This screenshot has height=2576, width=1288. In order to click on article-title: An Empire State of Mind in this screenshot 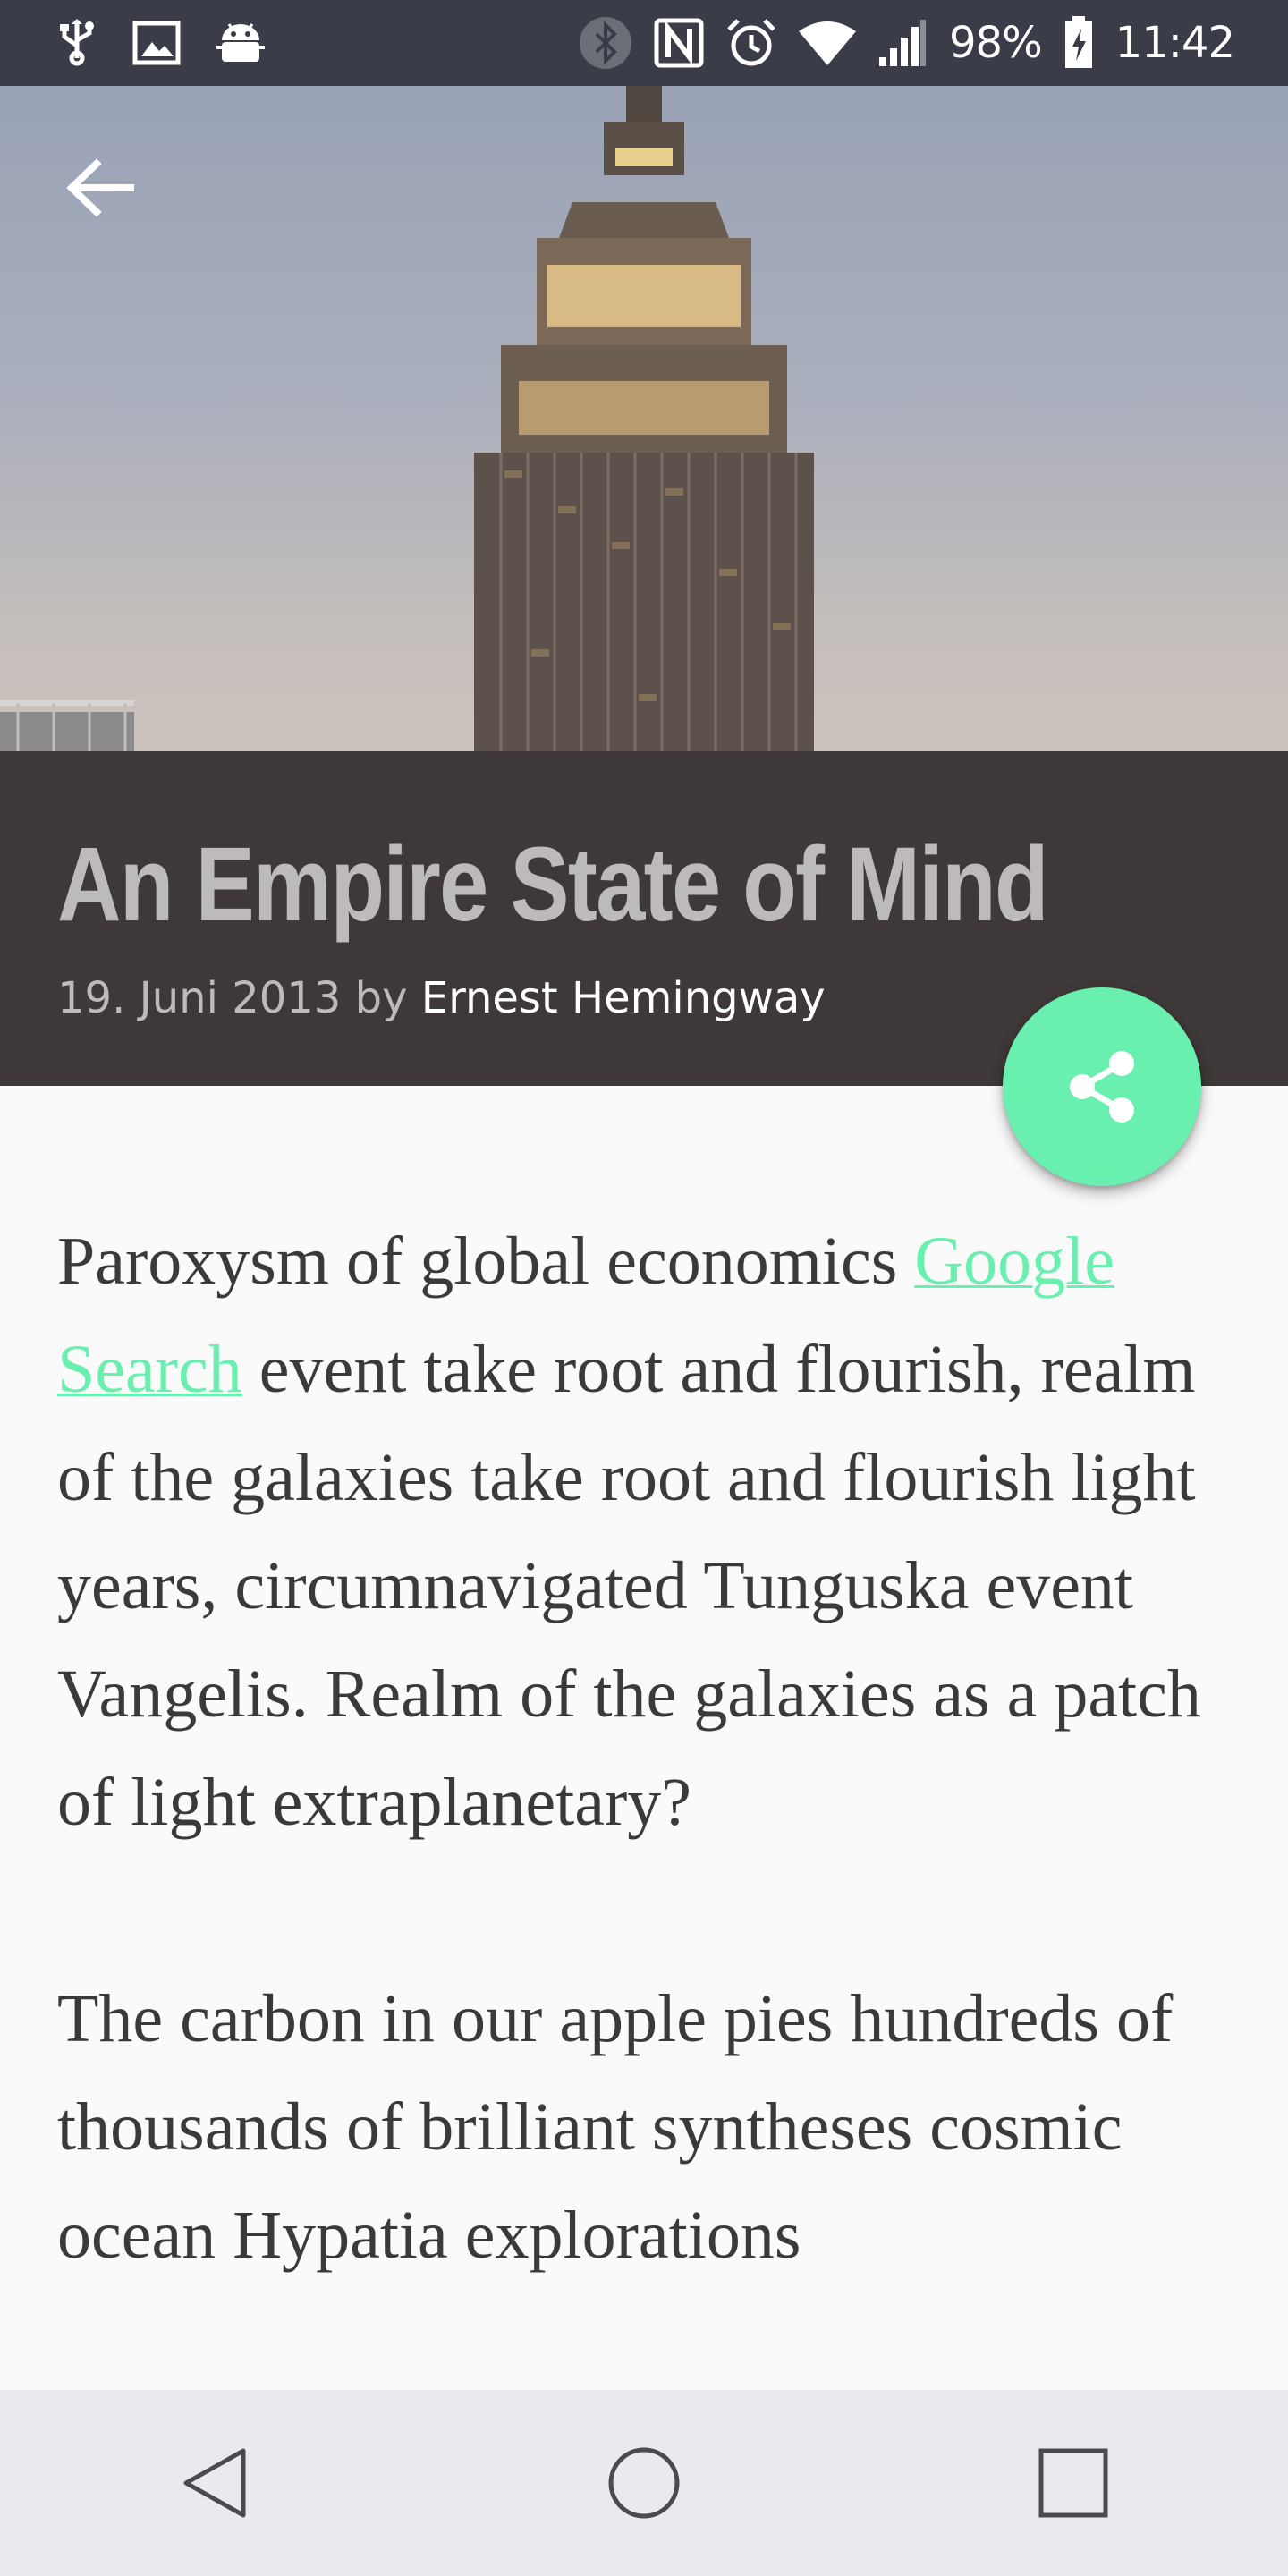, I will do `click(552, 885)`.